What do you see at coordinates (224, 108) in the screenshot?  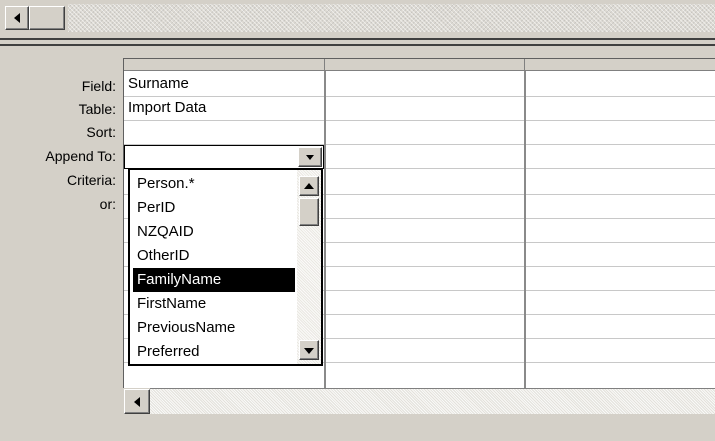 I see `cell-table-1: Import Data` at bounding box center [224, 108].